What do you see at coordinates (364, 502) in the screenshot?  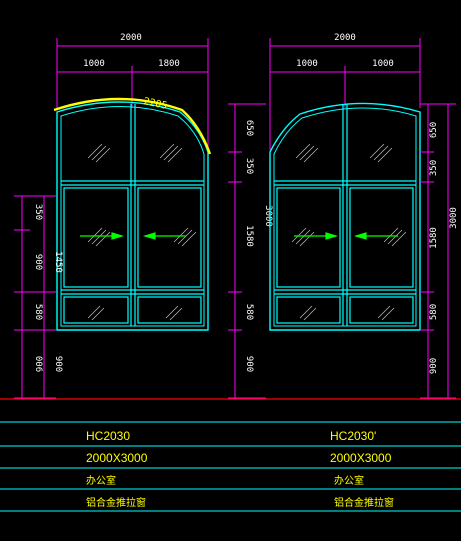 I see `right-type: 铝合金推拉窗` at bounding box center [364, 502].